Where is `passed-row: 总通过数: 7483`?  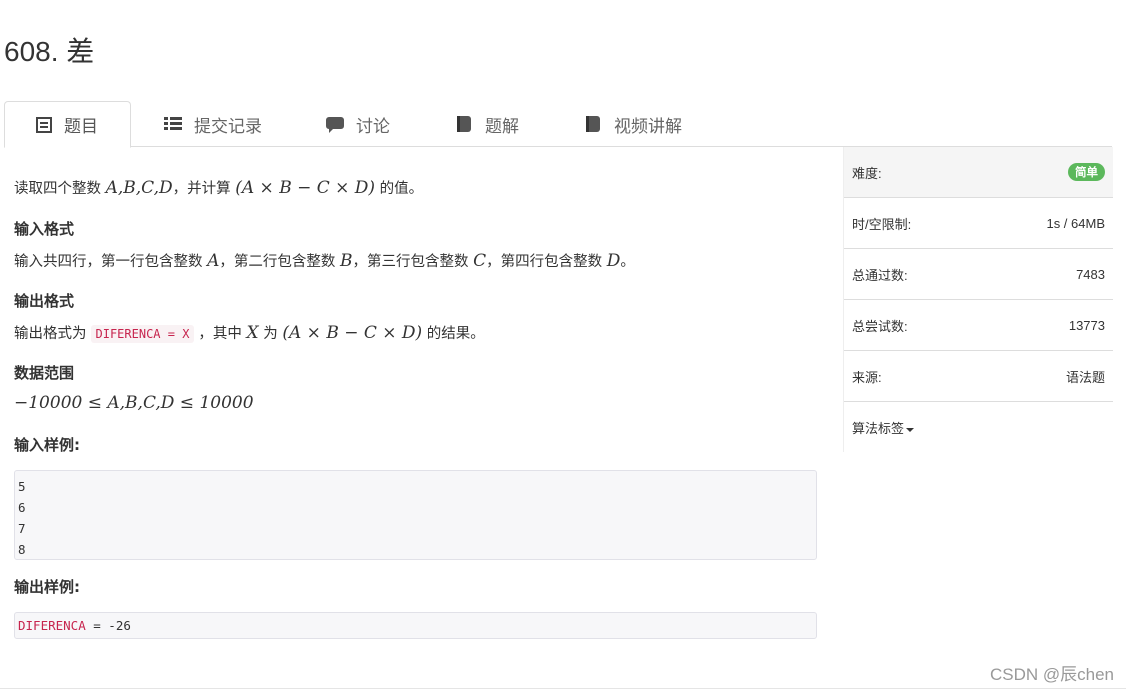 passed-row: 总通过数: 7483 is located at coordinates (978, 274).